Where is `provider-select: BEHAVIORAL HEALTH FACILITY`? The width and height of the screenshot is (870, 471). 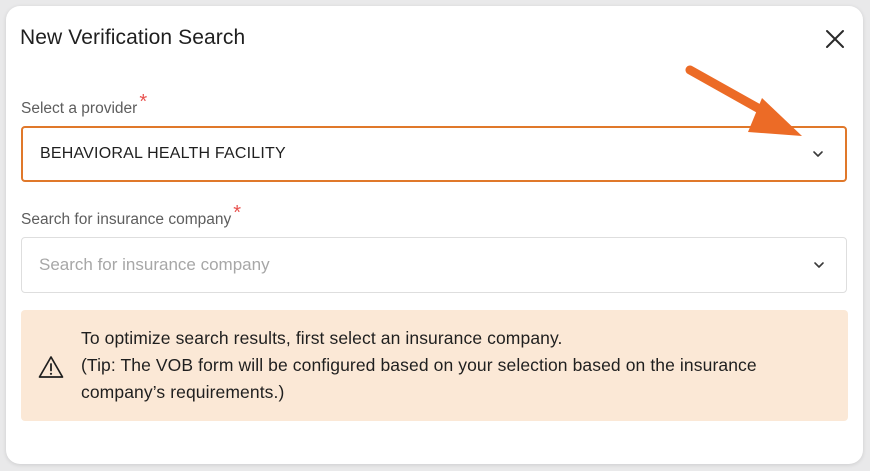 provider-select: BEHAVIORAL HEALTH FACILITY is located at coordinates (434, 154).